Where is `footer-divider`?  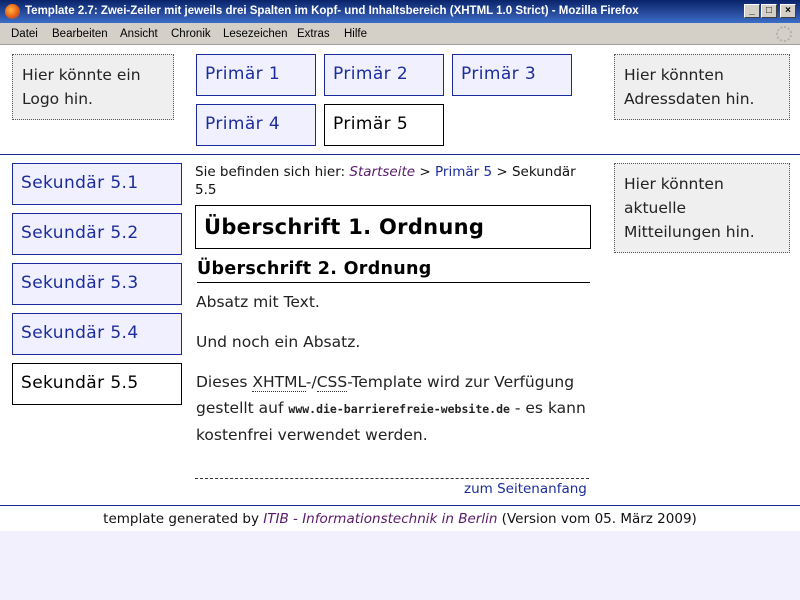
footer-divider is located at coordinates (400, 505).